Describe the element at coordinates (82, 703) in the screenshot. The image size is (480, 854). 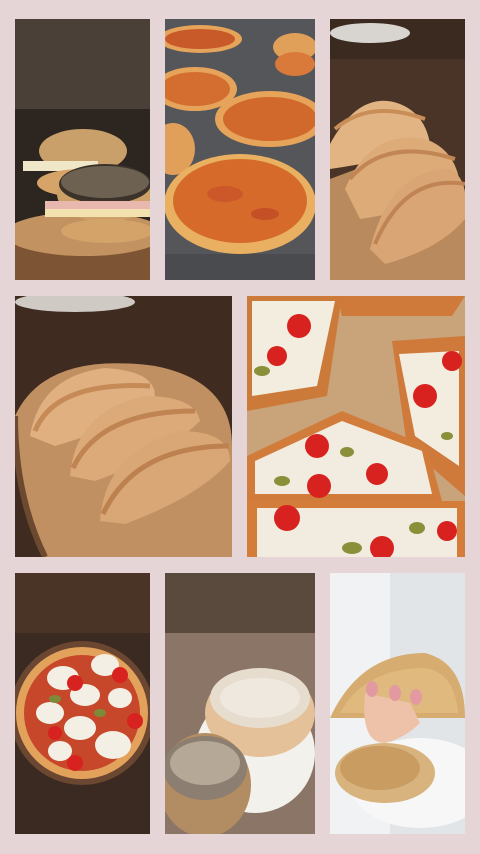
I see `photo-pizza-margherita` at that location.